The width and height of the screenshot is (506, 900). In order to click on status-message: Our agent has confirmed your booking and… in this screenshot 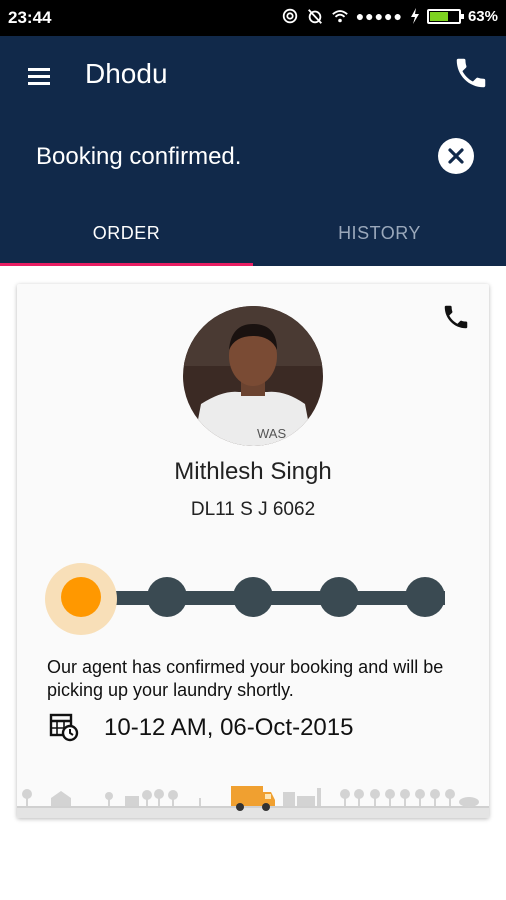, I will do `click(245, 678)`.